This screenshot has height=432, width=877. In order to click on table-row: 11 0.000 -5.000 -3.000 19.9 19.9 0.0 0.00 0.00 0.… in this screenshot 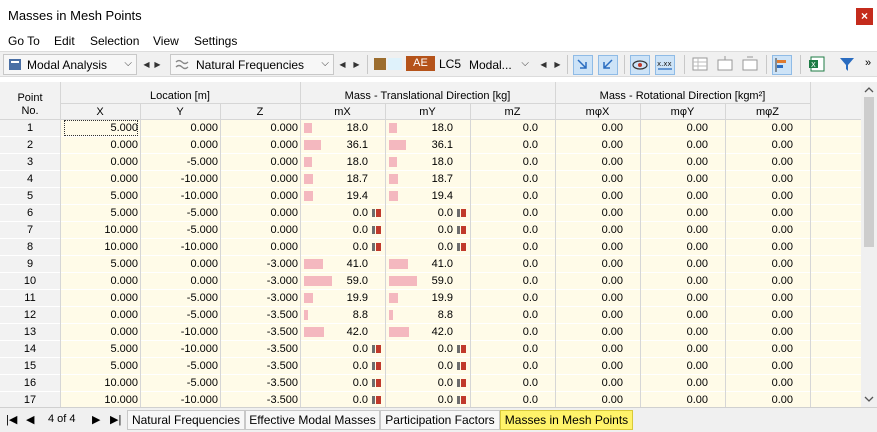, I will do `click(430, 298)`.